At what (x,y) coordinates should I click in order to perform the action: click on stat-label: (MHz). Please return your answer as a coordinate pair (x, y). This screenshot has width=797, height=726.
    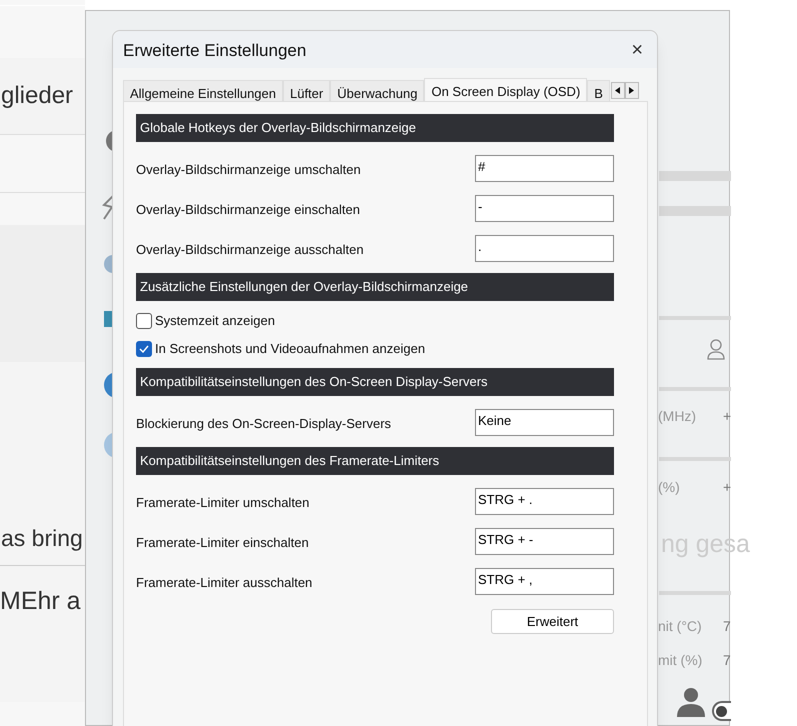
    Looking at the image, I should click on (677, 416).